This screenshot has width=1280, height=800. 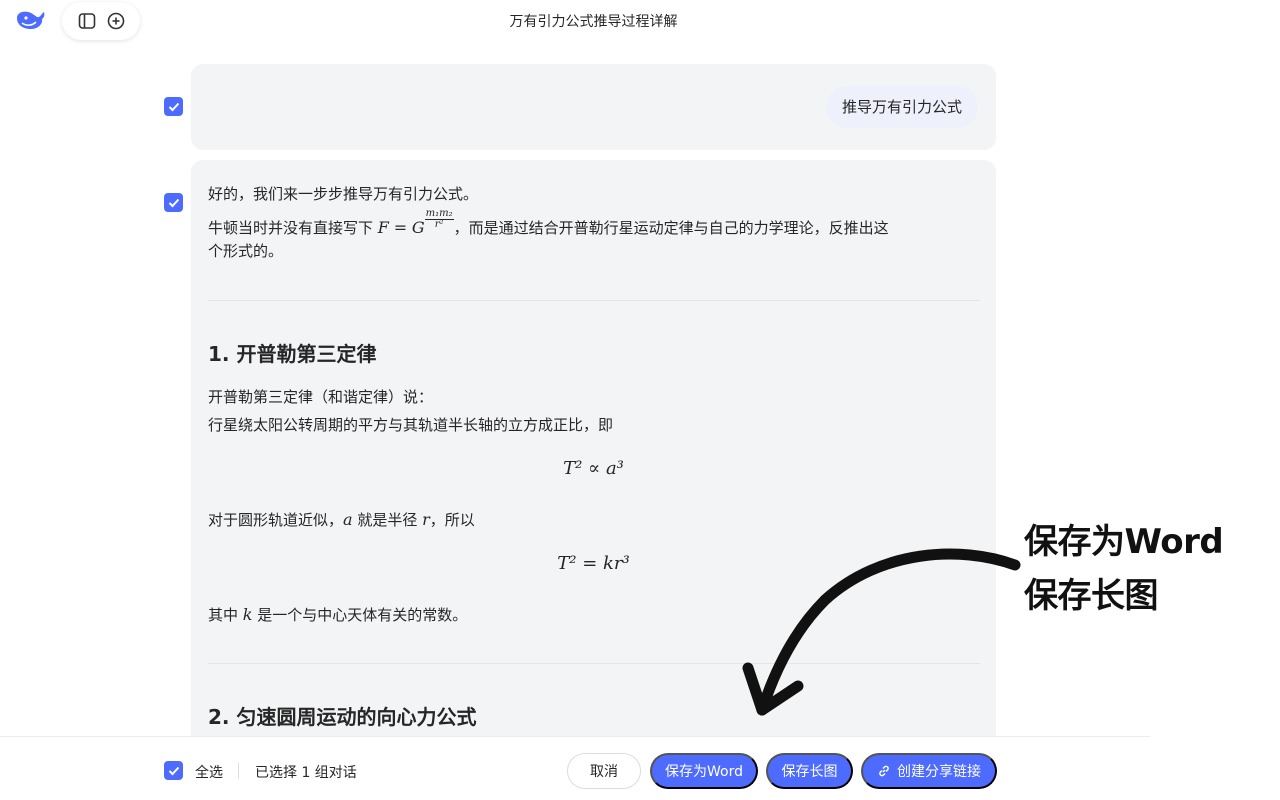 I want to click on page-title: 万有引力公式推导过程详解, so click(x=593, y=22).